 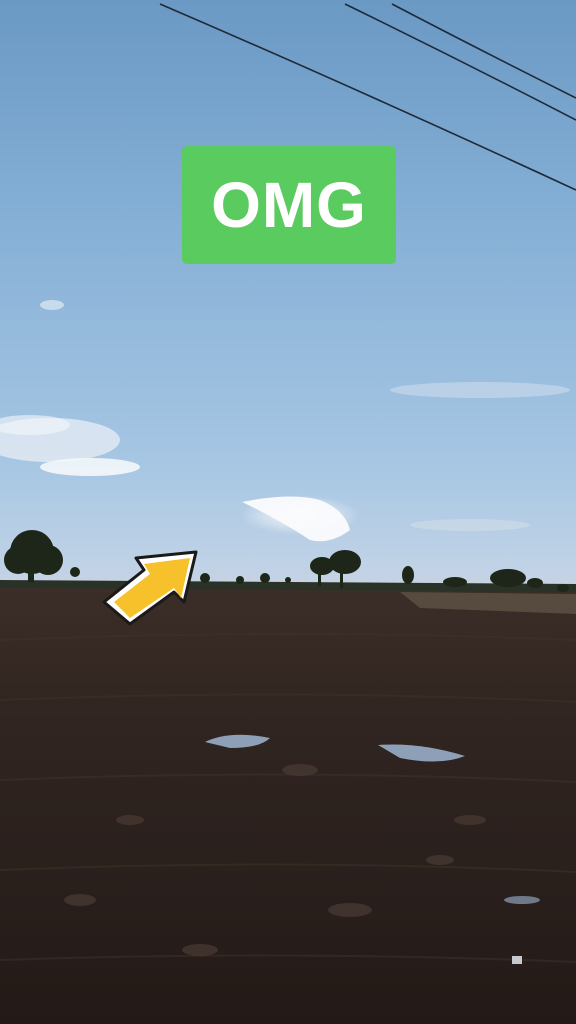 I want to click on arrow-up-right-icon, so click(x=150, y=588).